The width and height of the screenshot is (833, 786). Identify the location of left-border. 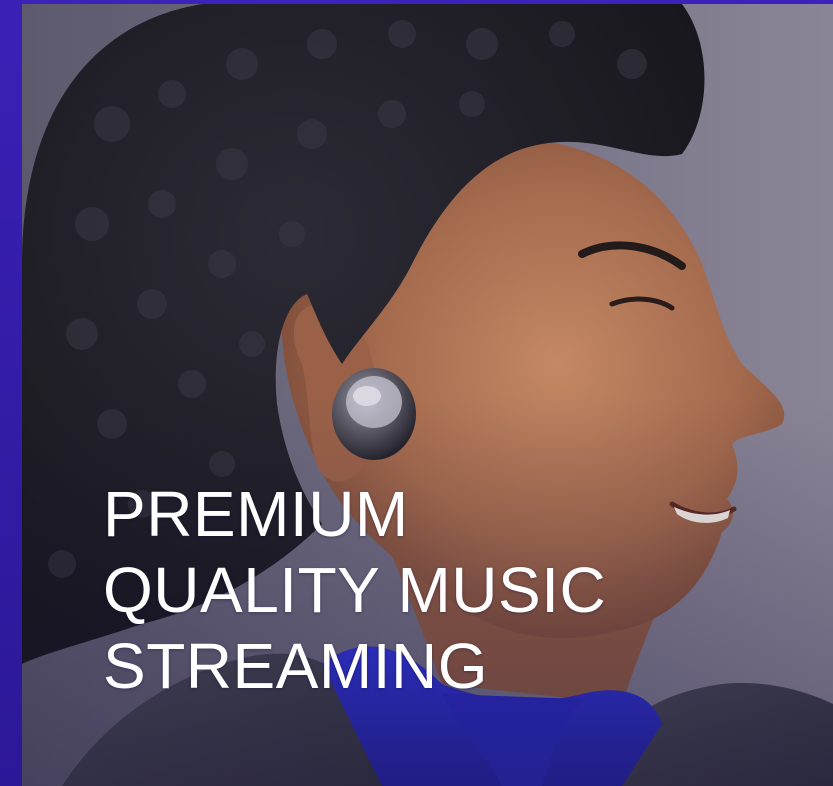
(11, 393).